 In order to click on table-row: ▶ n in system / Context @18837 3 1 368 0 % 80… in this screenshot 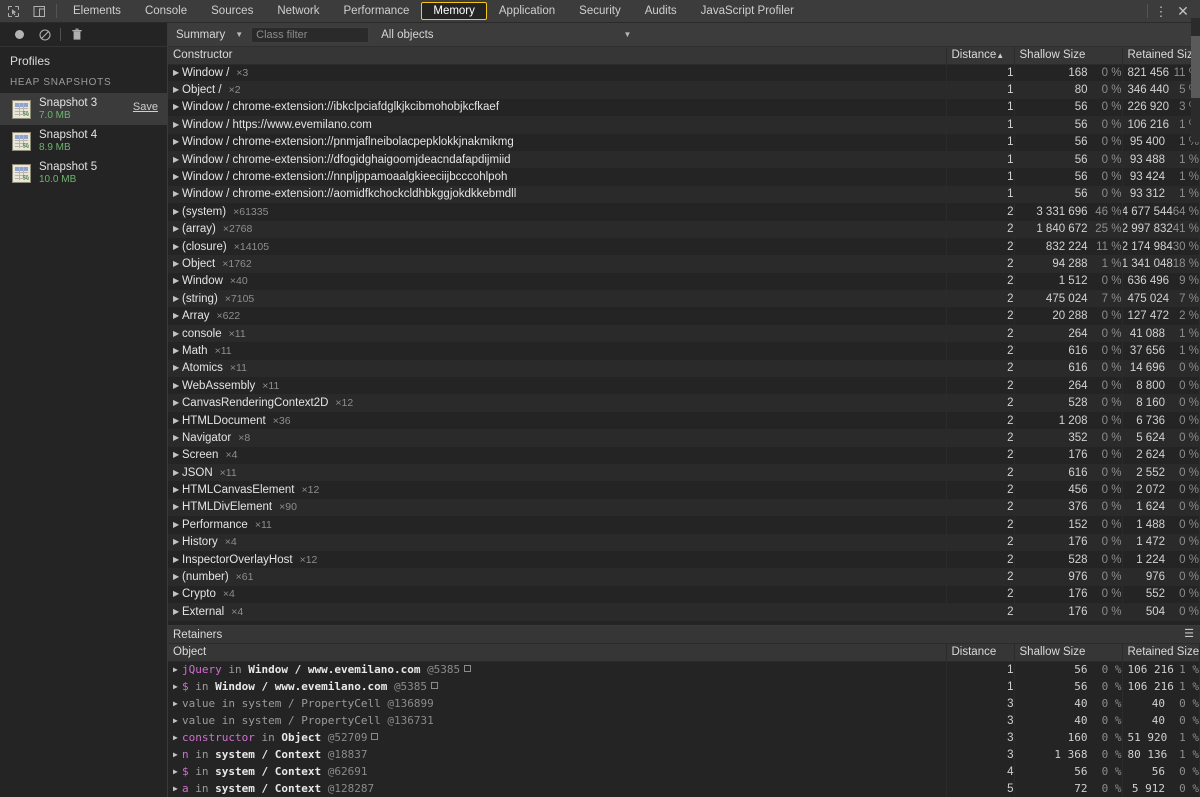, I will do `click(684, 754)`.